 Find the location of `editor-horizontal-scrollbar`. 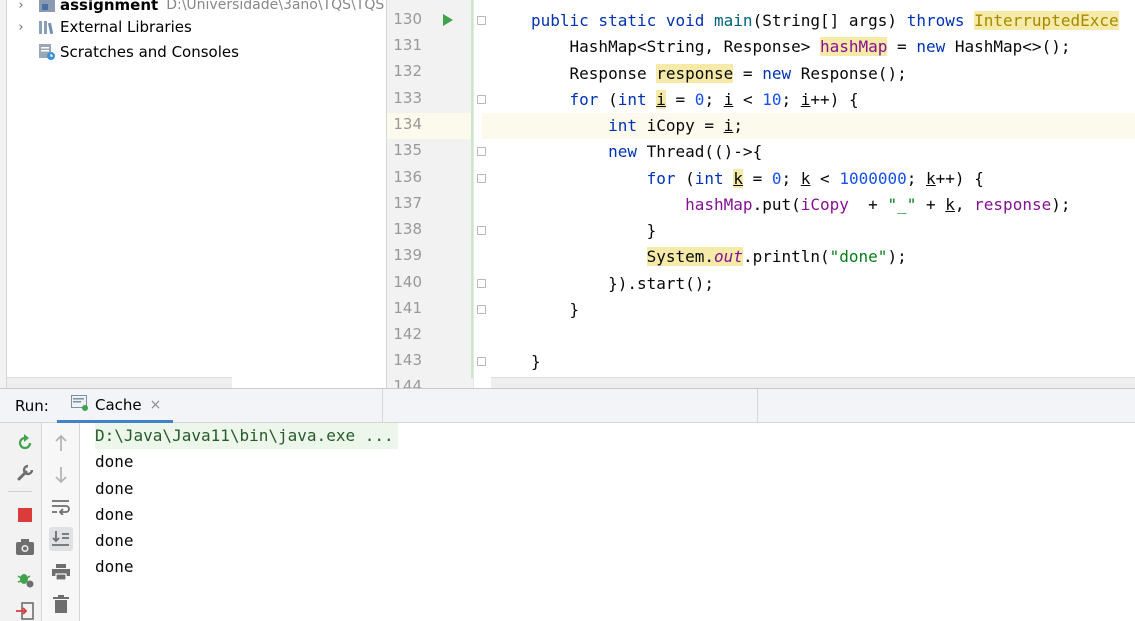

editor-horizontal-scrollbar is located at coordinates (813, 382).